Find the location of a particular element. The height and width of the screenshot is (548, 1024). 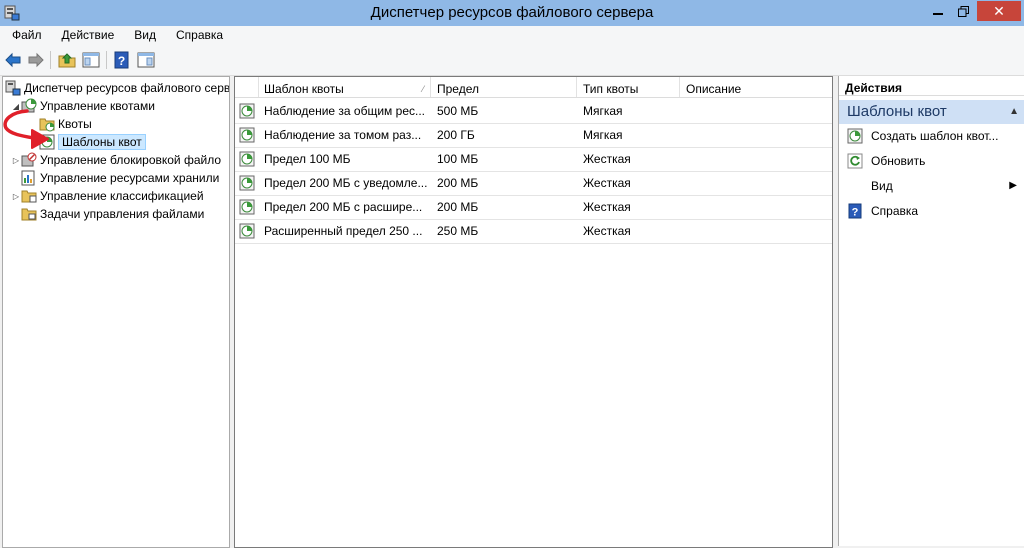

maximize-button is located at coordinates (963, 11).